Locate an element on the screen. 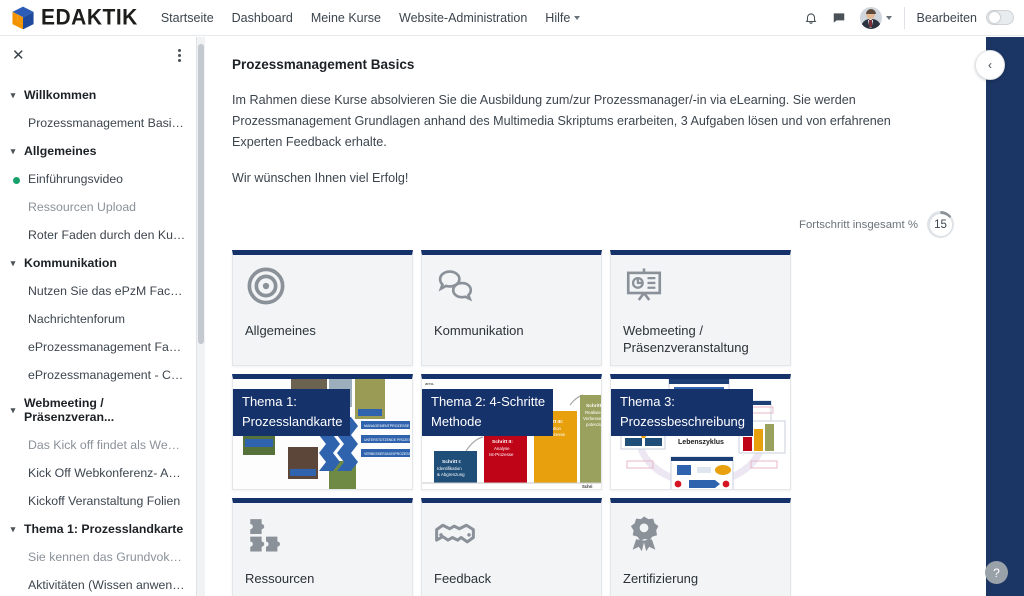  navbar-divider is located at coordinates (904, 17).